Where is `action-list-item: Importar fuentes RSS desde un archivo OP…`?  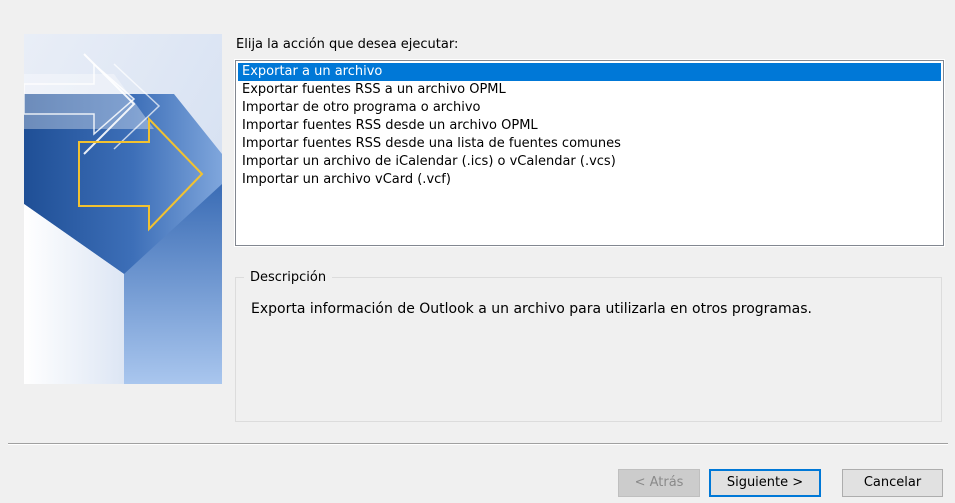 action-list-item: Importar fuentes RSS desde un archivo OP… is located at coordinates (589, 126).